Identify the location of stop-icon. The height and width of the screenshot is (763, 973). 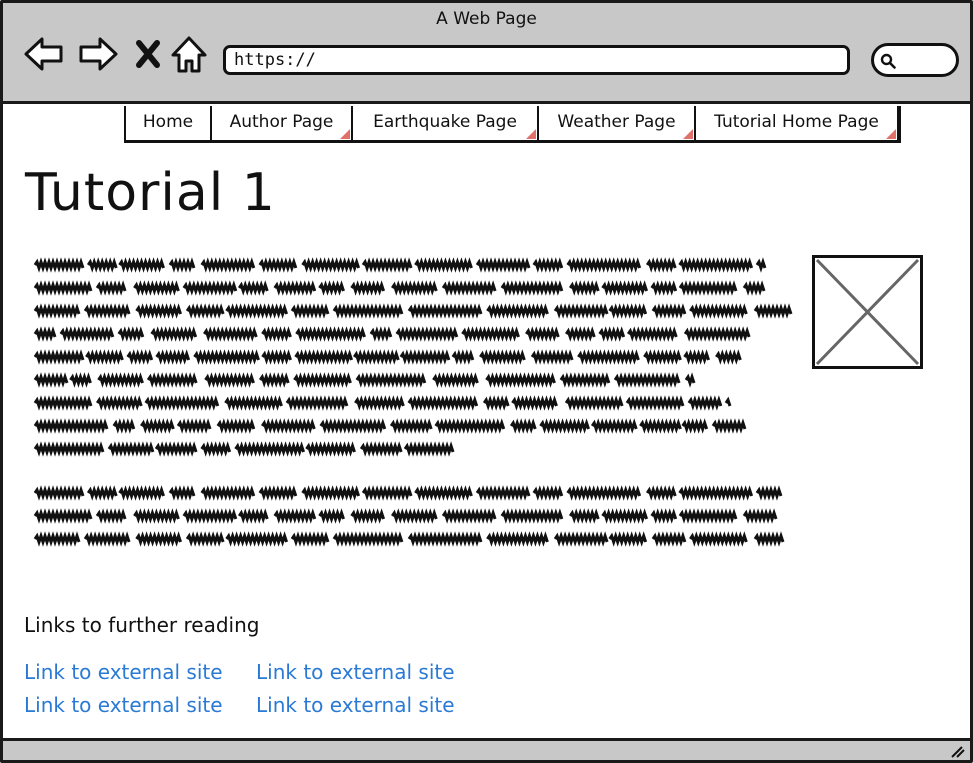
(152, 54).